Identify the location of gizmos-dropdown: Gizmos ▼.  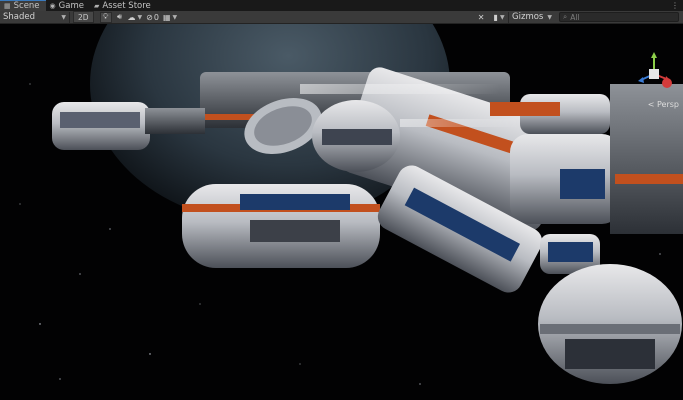
(531, 17).